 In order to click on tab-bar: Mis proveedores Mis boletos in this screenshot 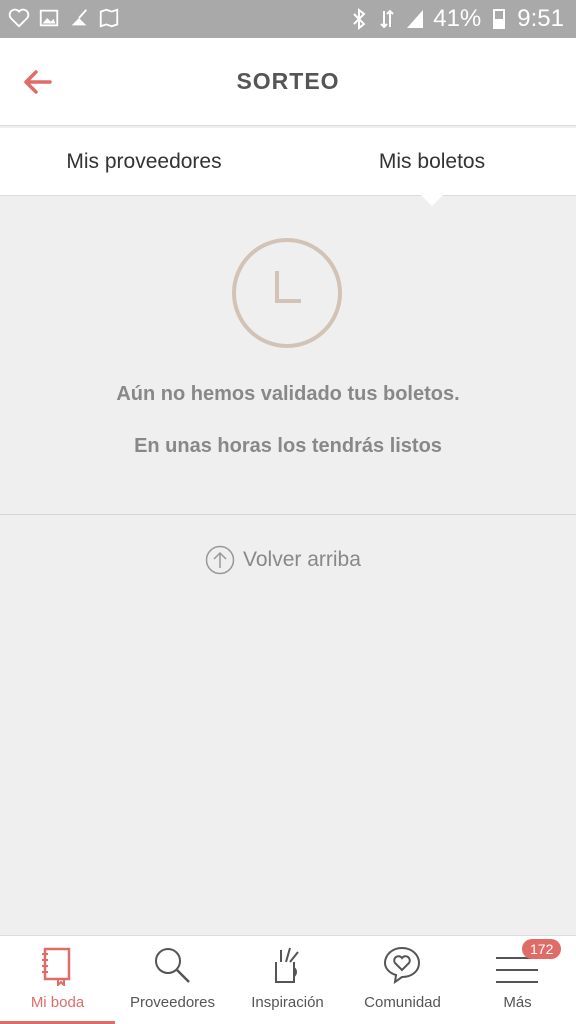, I will do `click(288, 162)`.